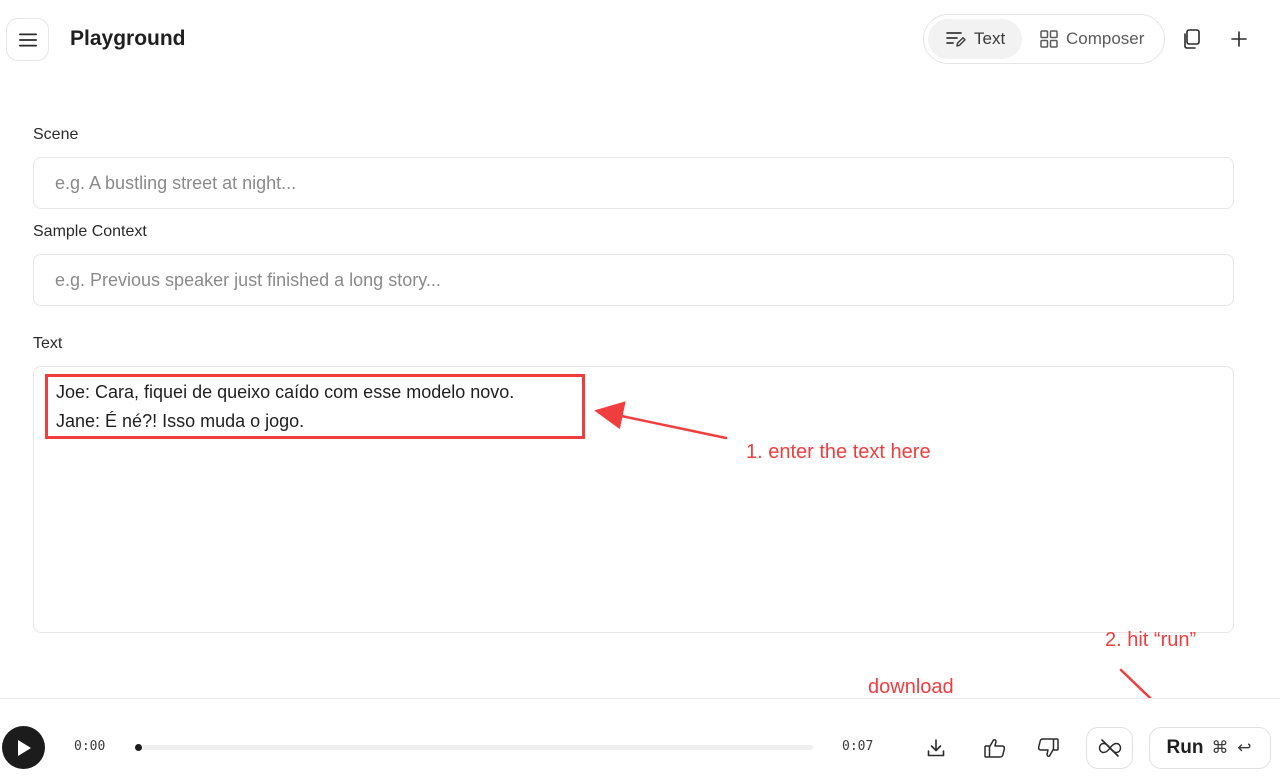 Image resolution: width=1280 pixels, height=778 pixels. Describe the element at coordinates (128, 38) in the screenshot. I see `page-title: Playground` at that location.